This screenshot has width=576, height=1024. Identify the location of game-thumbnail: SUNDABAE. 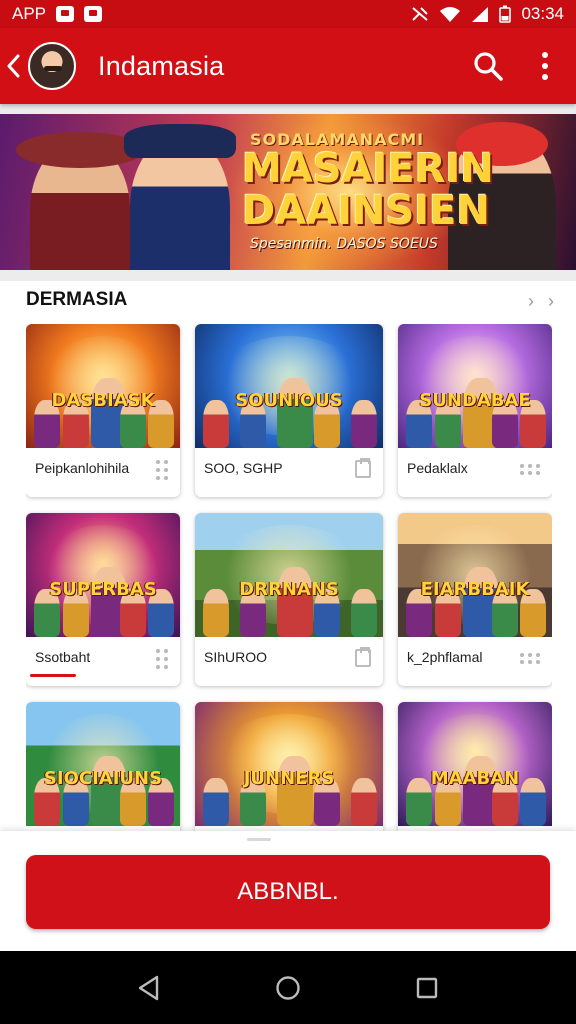
(475, 386).